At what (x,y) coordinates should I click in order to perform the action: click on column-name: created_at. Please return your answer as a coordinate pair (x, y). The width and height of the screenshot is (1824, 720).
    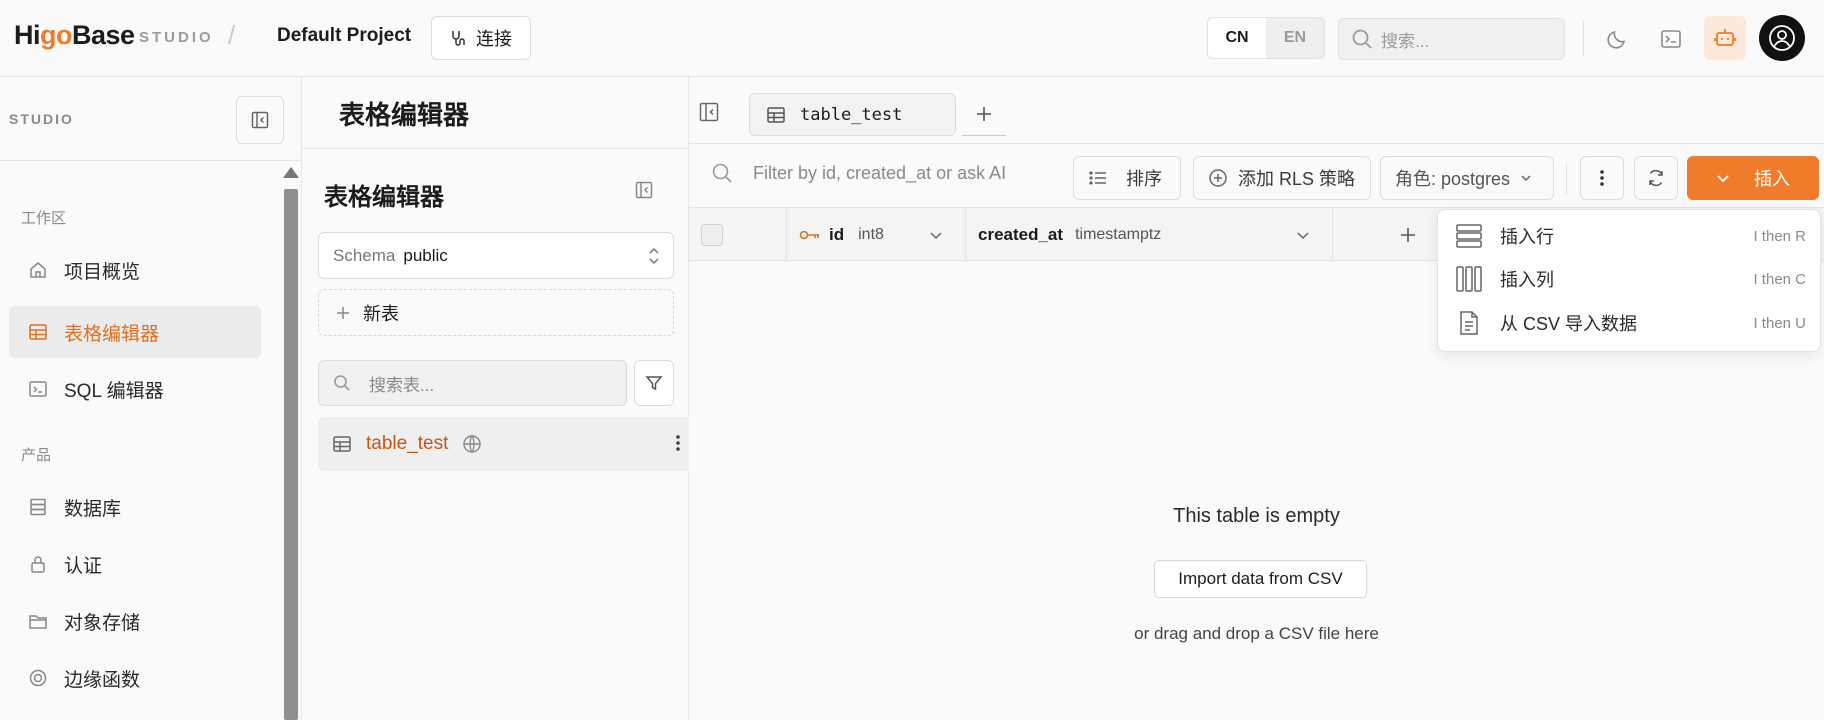
    Looking at the image, I should click on (1021, 234).